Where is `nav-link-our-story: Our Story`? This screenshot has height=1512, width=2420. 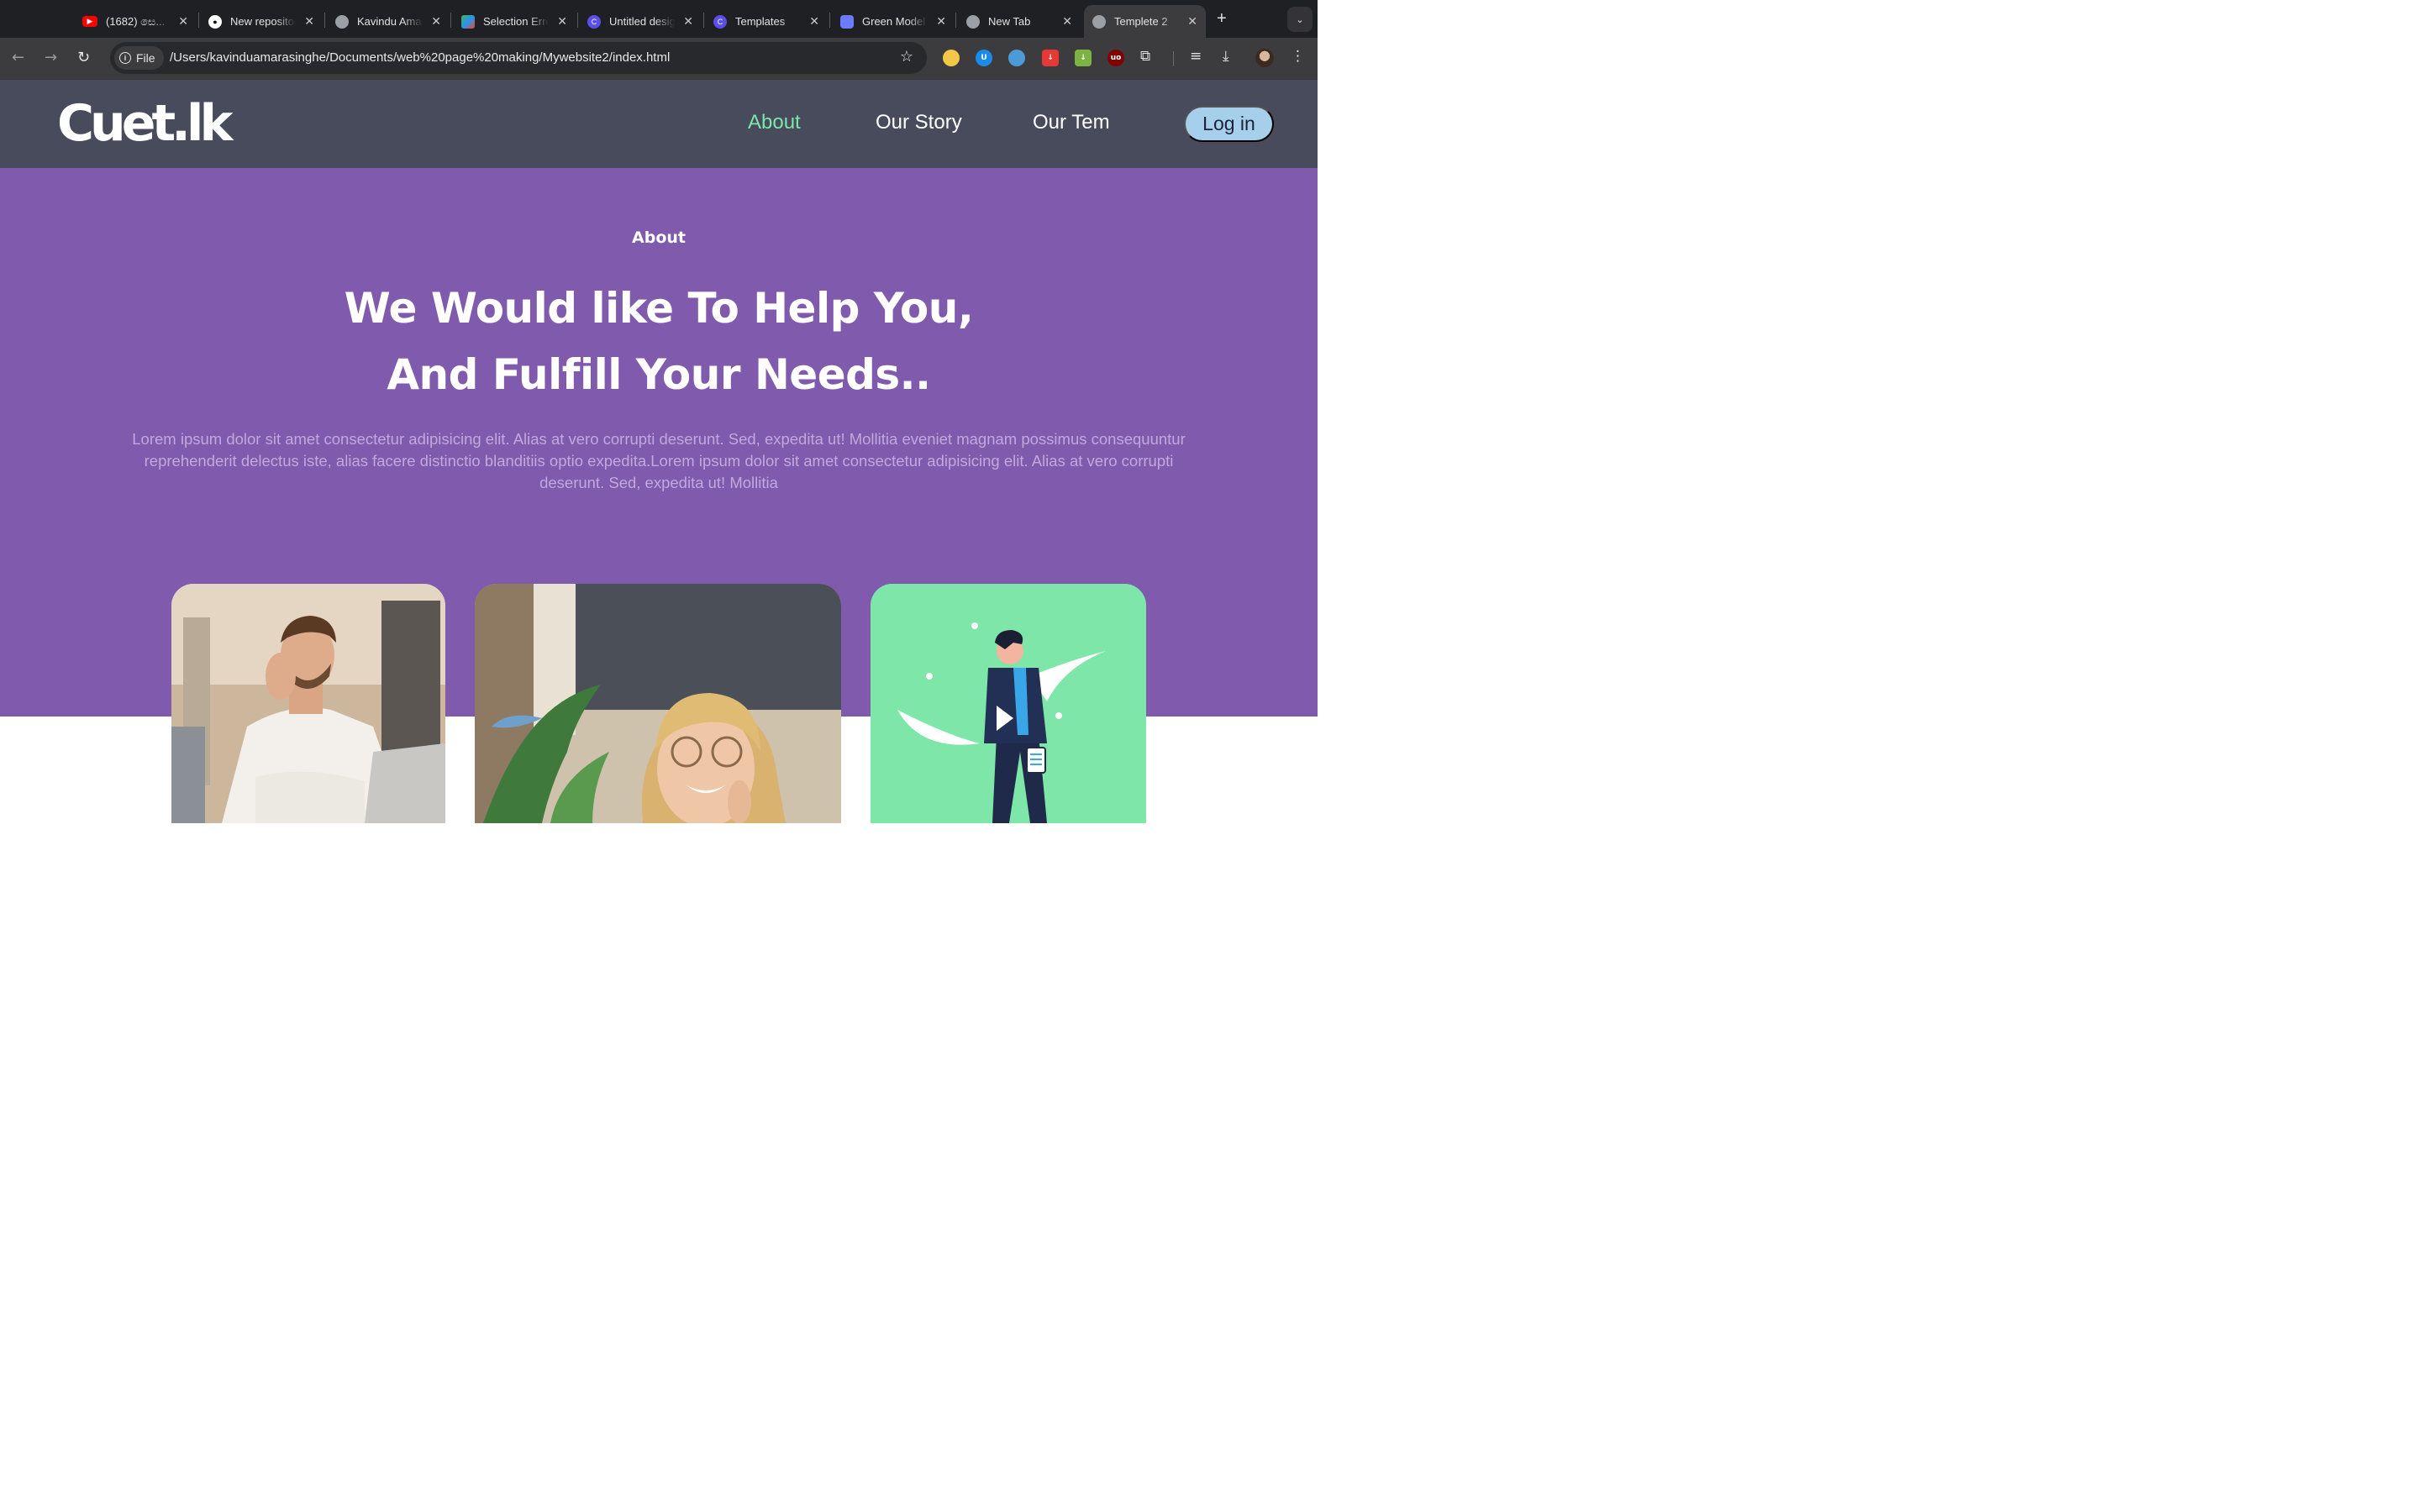
nav-link-our-story: Our Story is located at coordinates (919, 122).